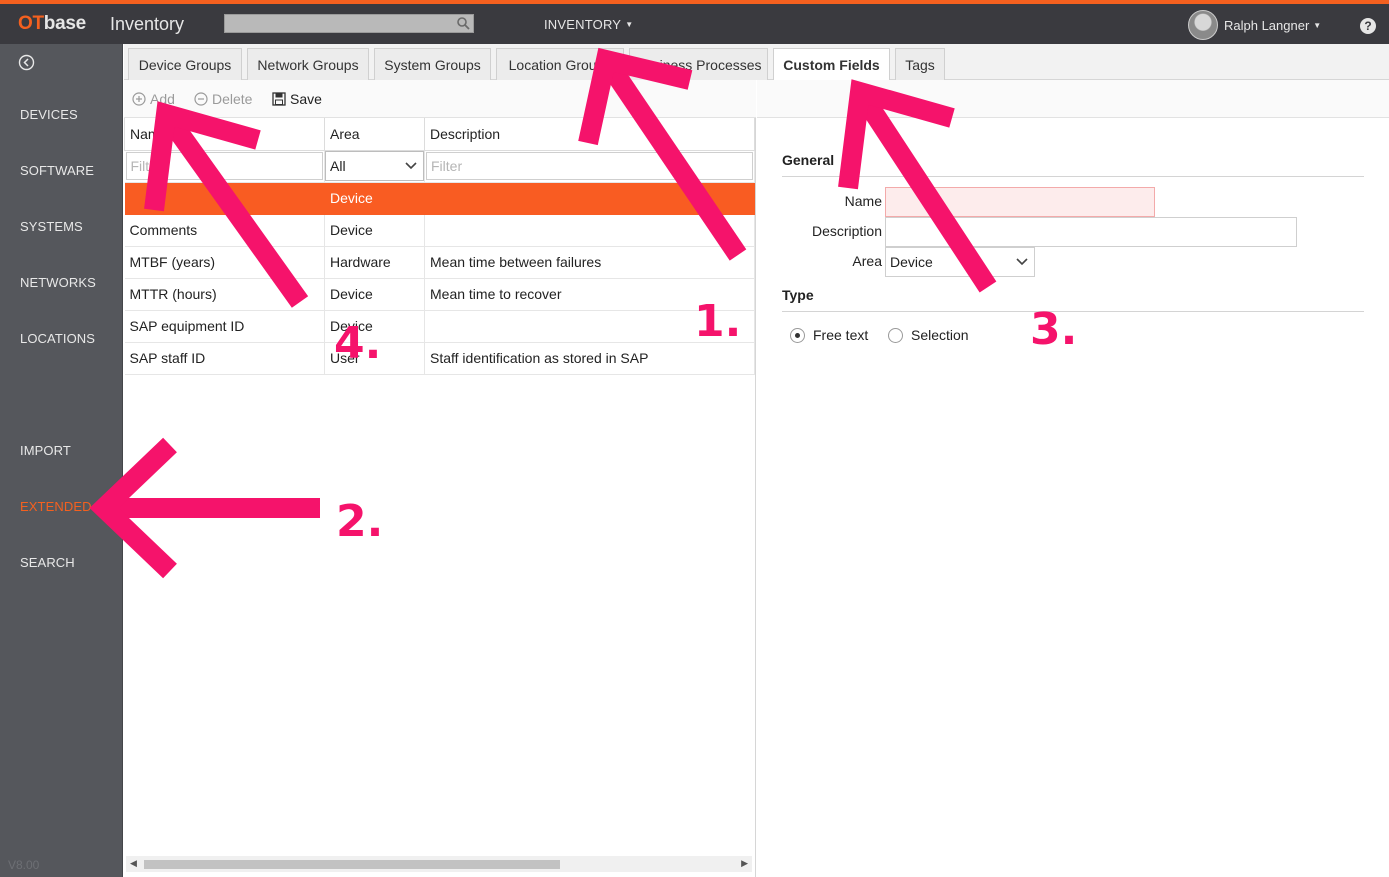  Describe the element at coordinates (360, 521) in the screenshot. I see `annotation-label-2: 2.` at that location.